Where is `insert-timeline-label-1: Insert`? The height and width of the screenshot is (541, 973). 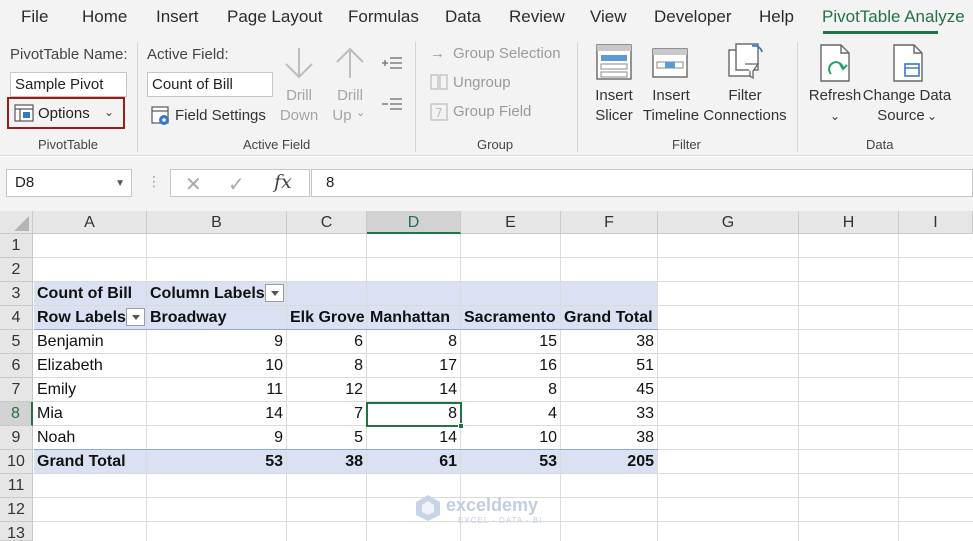
insert-timeline-label-1: Insert is located at coordinates (671, 96).